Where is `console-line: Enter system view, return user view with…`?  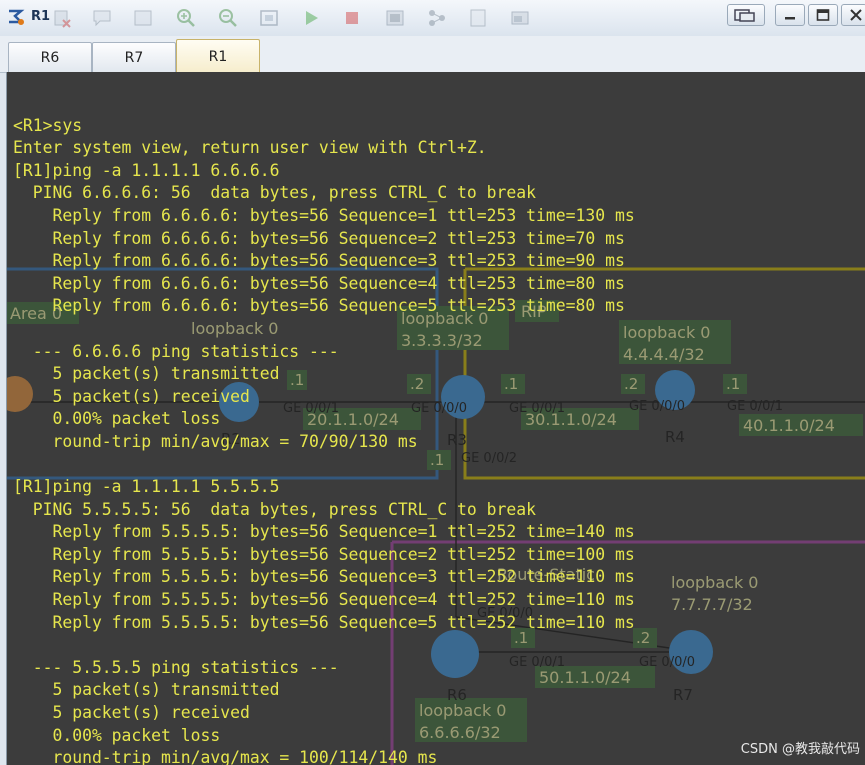
console-line: Enter system view, return user view with… is located at coordinates (250, 148).